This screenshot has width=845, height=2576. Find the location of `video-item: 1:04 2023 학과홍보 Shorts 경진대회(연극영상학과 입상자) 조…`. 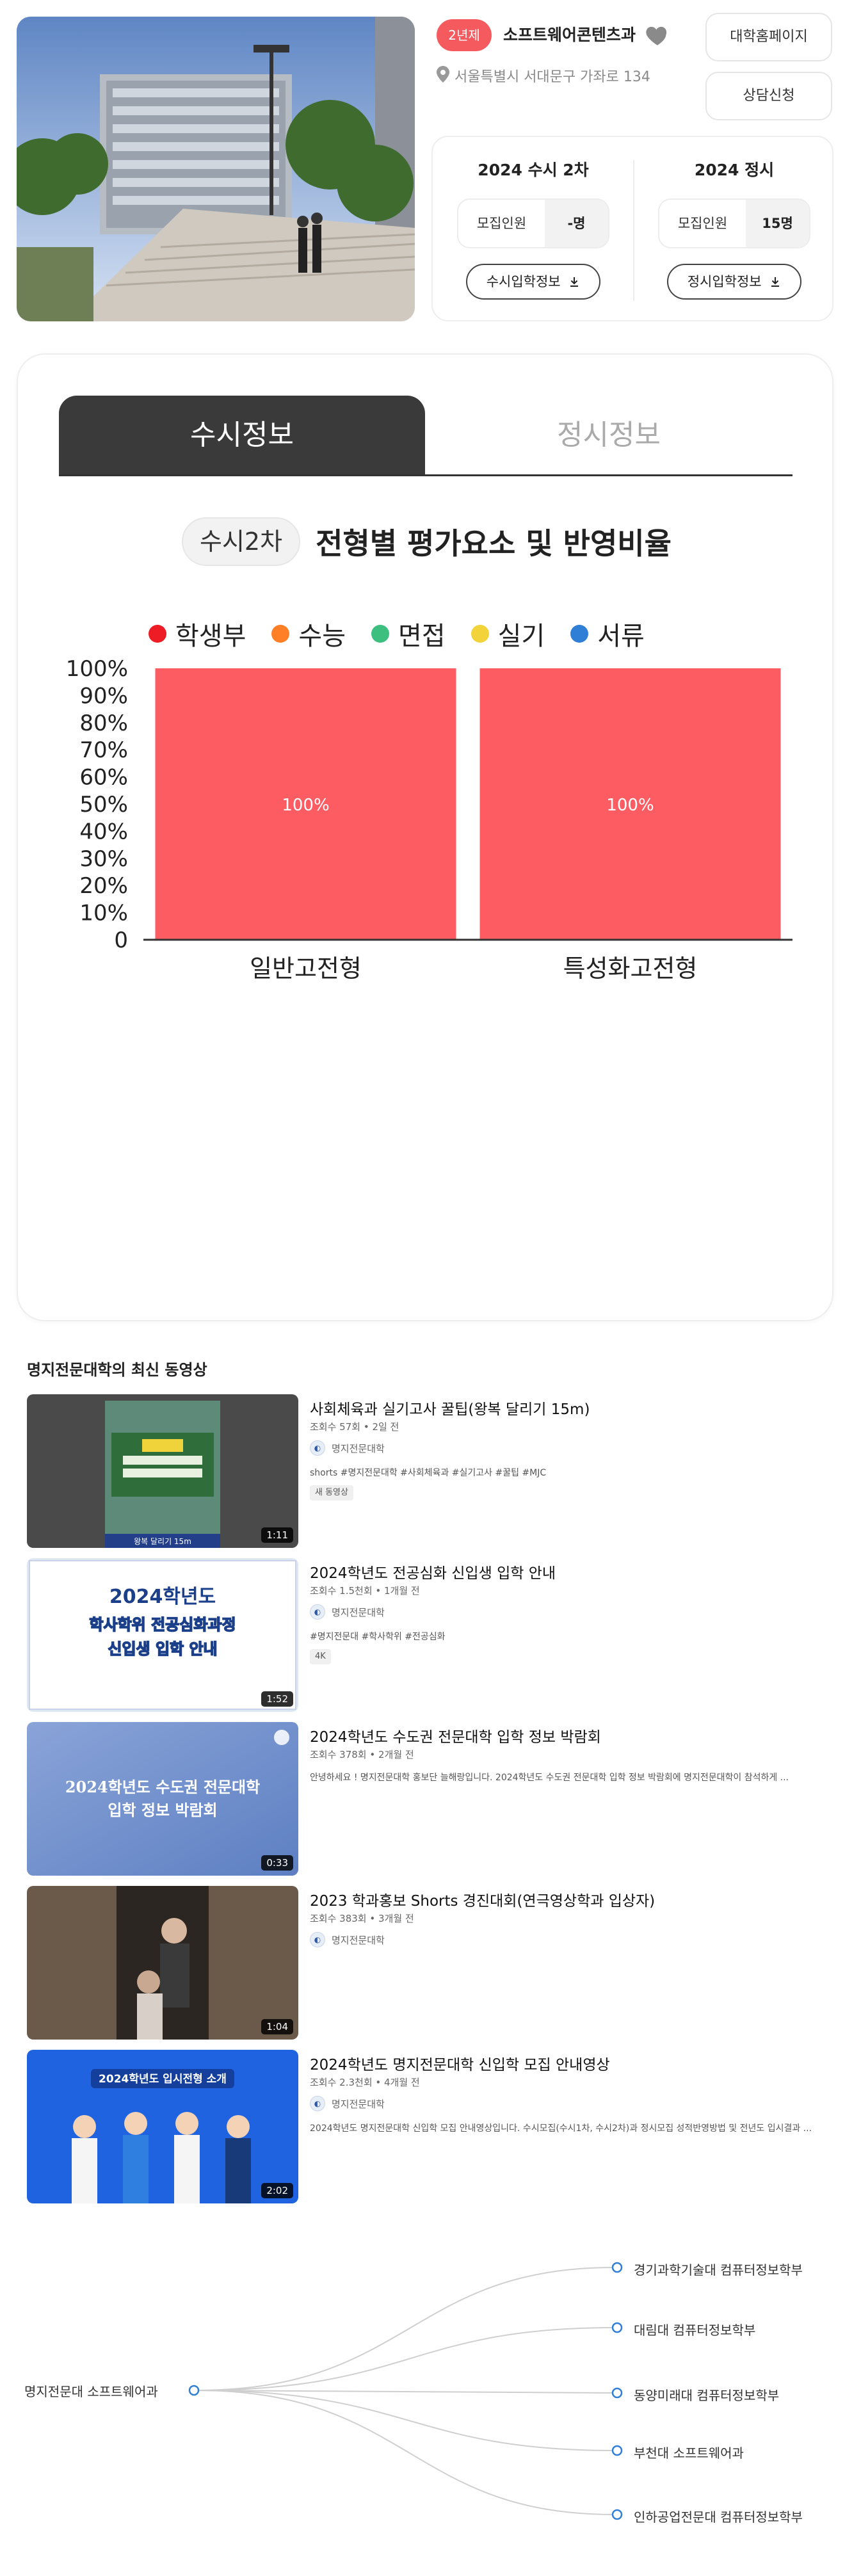

video-item: 1:04 2023 학과홍보 Shorts 경진대회(연극영상학과 입상자) 조… is located at coordinates (433, 1963).